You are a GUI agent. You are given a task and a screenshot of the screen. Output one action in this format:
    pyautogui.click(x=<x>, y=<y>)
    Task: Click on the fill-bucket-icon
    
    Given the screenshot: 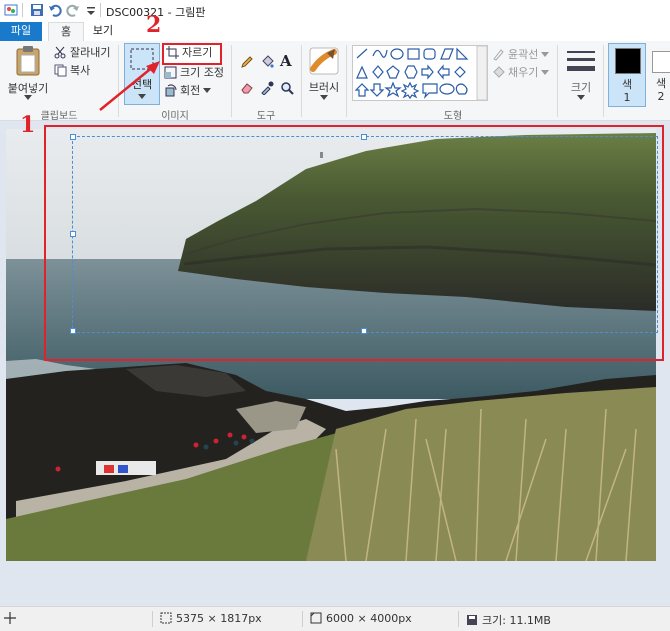 What is the action you would take?
    pyautogui.click(x=267, y=62)
    